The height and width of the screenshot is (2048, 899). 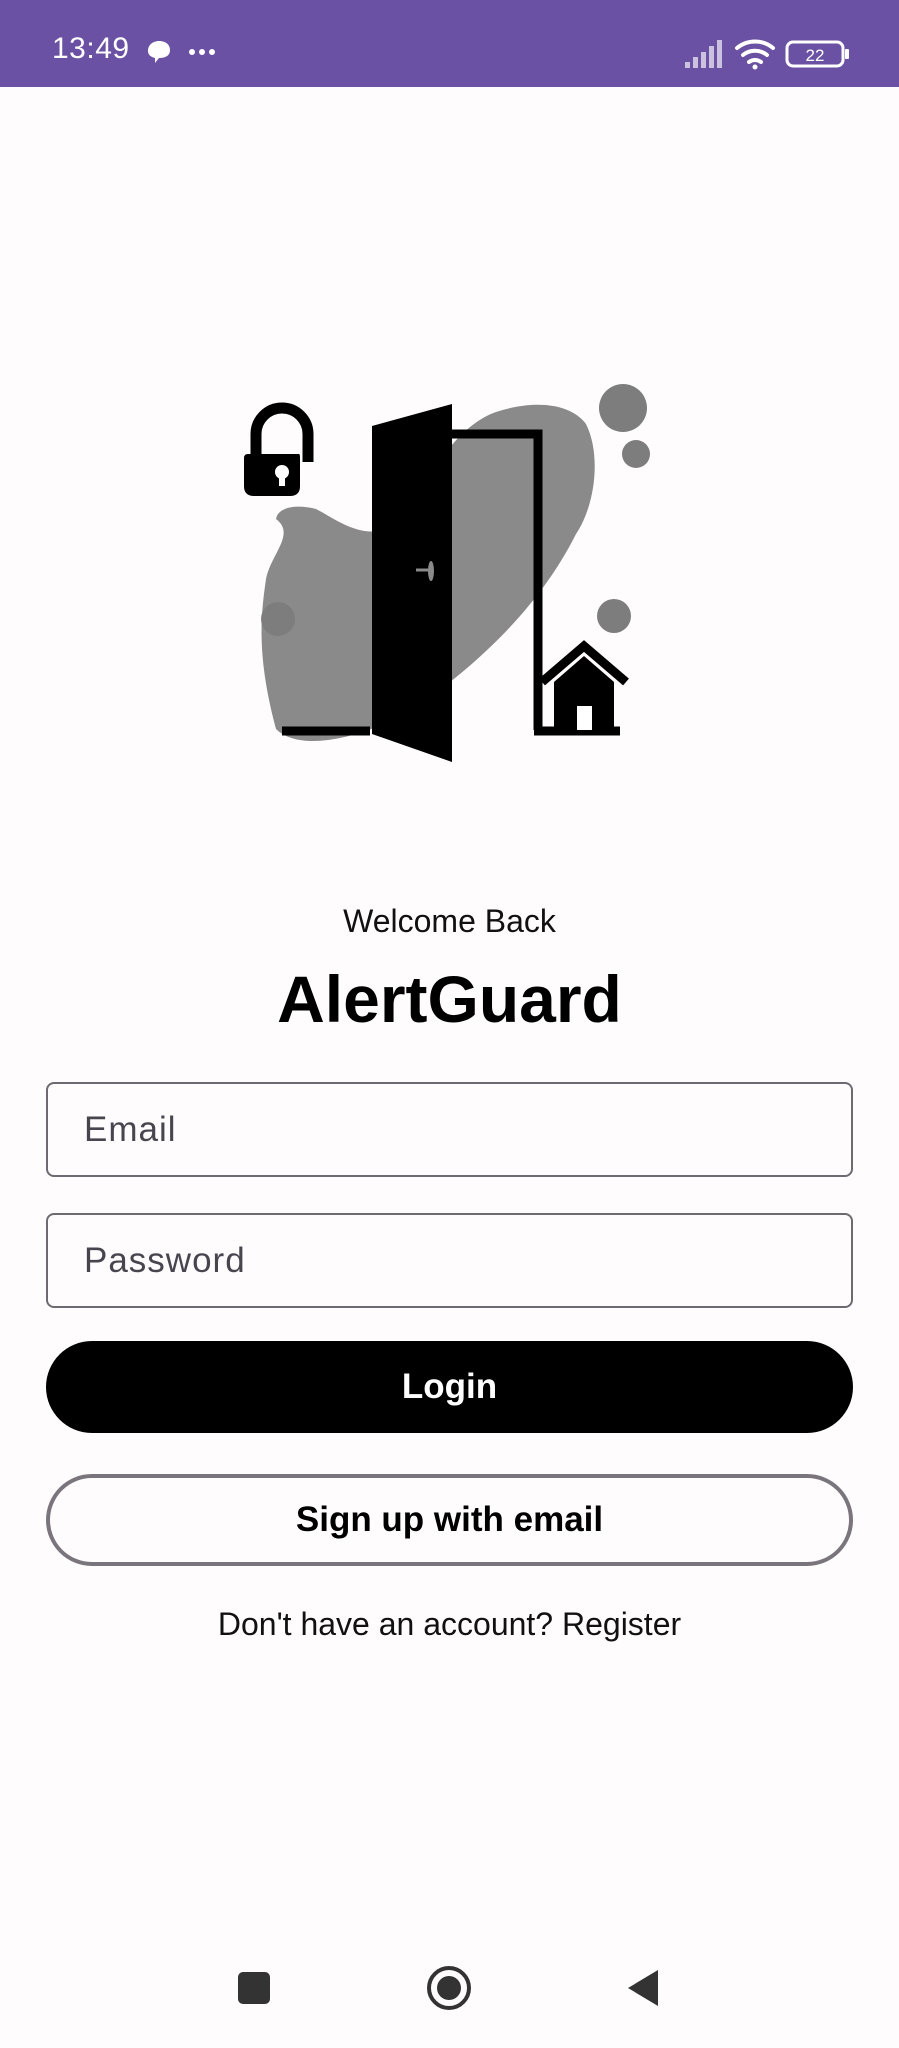 What do you see at coordinates (449, 1988) in the screenshot?
I see `home-circle-icon` at bounding box center [449, 1988].